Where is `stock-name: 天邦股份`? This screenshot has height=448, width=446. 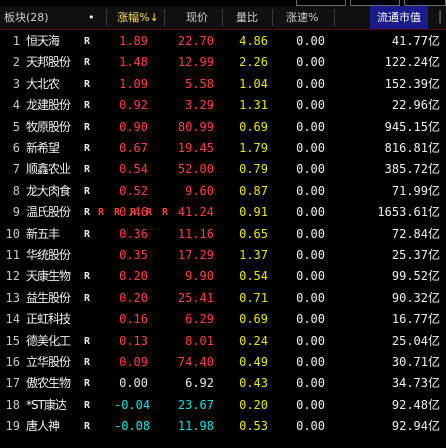 stock-name: 天邦股份 is located at coordinates (48, 62).